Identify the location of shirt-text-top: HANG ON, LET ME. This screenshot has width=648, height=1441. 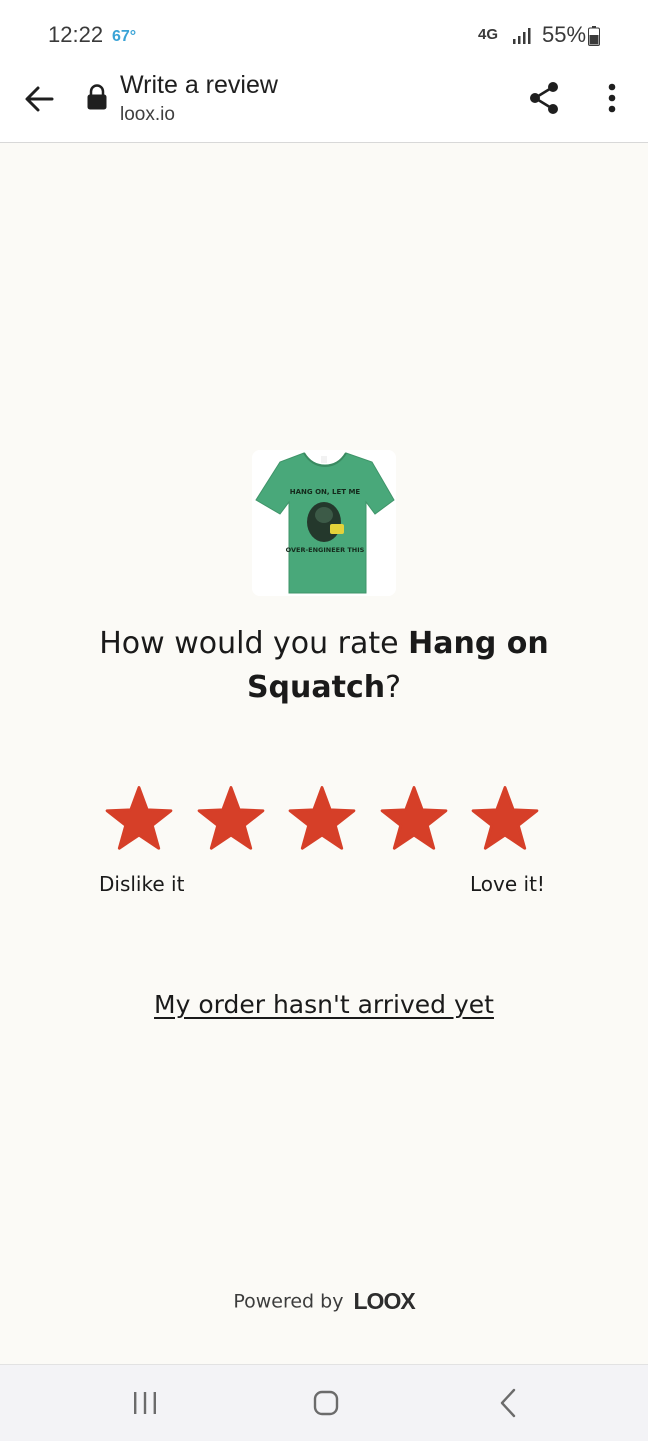
(325, 492).